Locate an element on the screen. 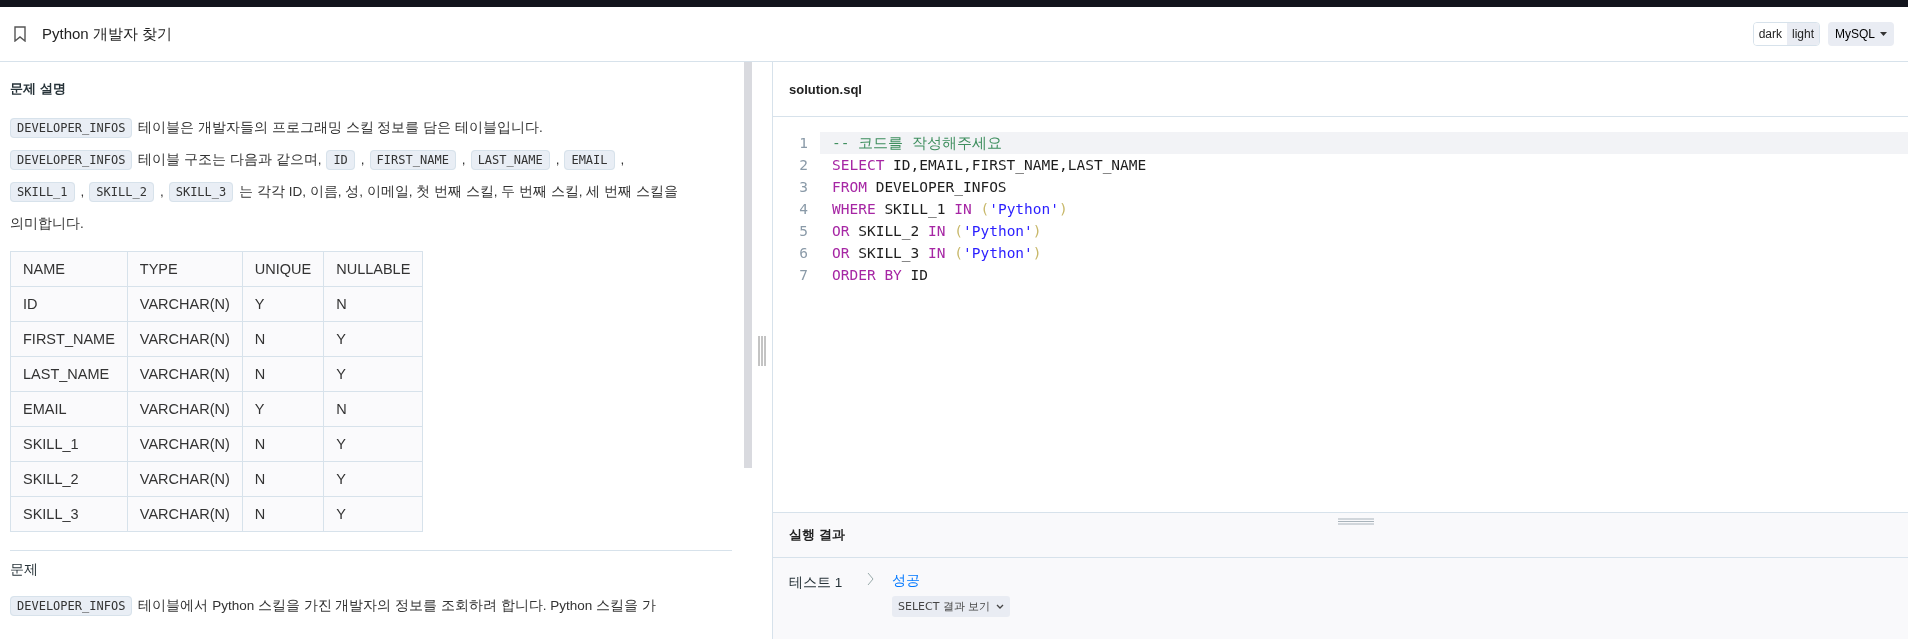  table-cell: EMAIL is located at coordinates (69, 409).